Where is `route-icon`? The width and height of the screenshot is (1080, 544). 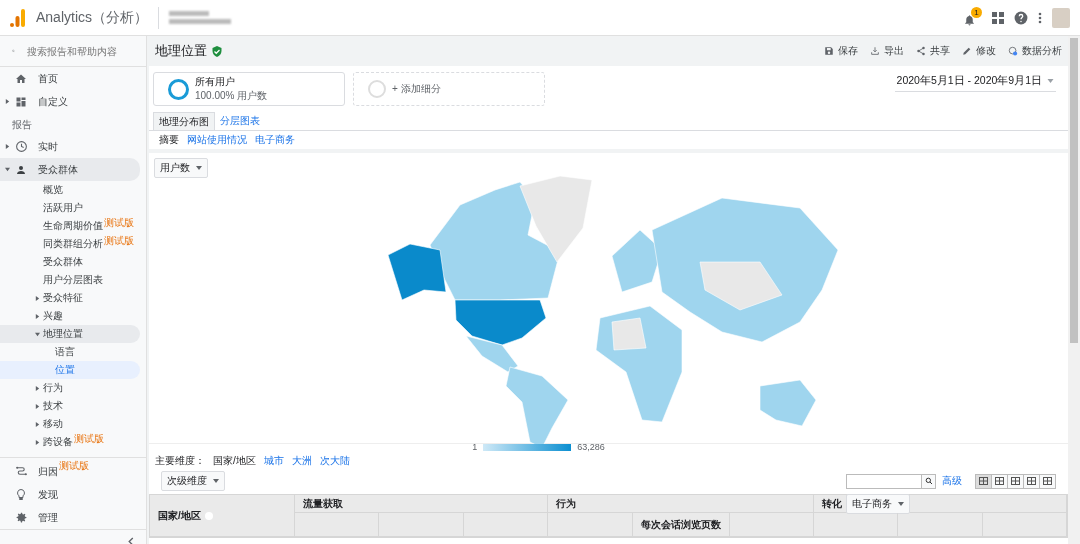
route-icon is located at coordinates (21, 471).